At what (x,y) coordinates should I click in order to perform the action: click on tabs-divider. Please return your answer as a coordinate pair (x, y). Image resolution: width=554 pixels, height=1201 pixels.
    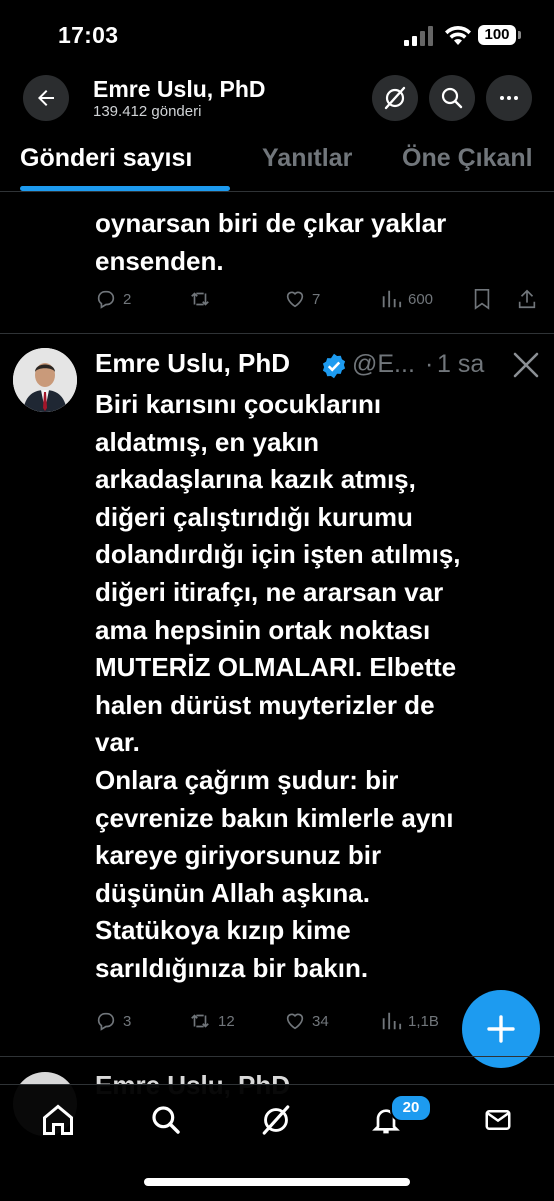
    Looking at the image, I should click on (277, 191).